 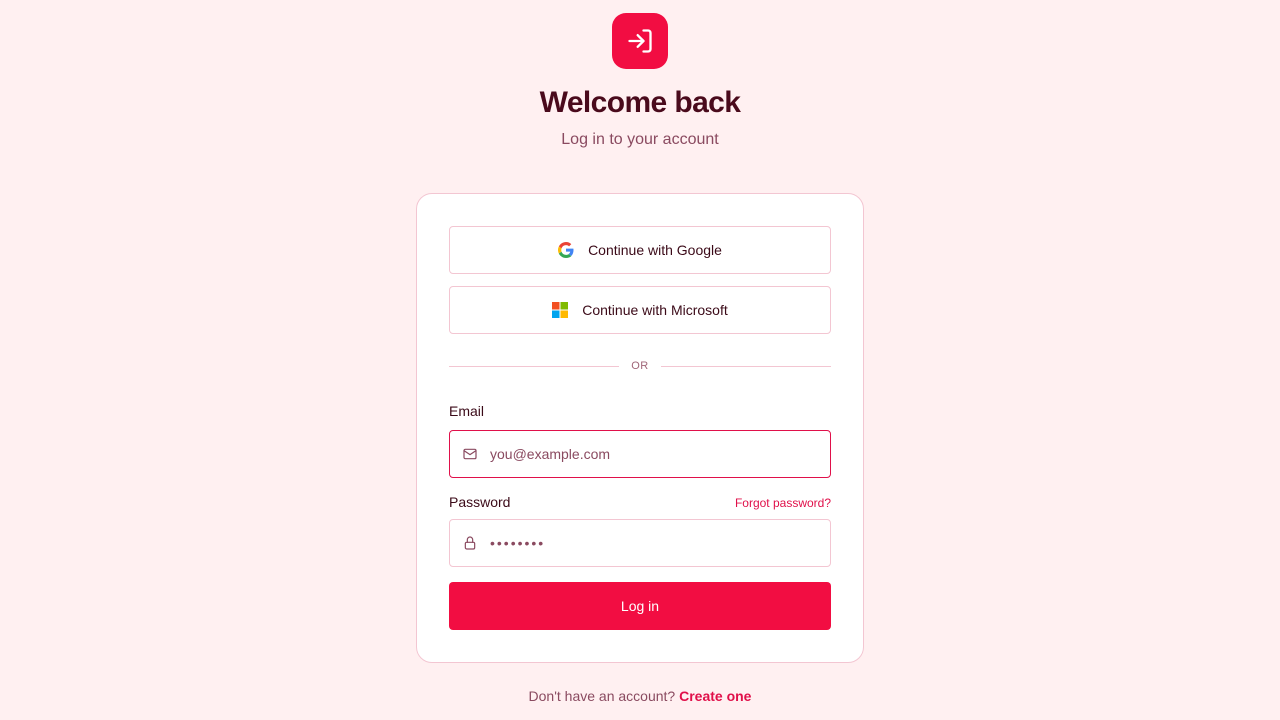 I want to click on app-logo, so click(x=640, y=41).